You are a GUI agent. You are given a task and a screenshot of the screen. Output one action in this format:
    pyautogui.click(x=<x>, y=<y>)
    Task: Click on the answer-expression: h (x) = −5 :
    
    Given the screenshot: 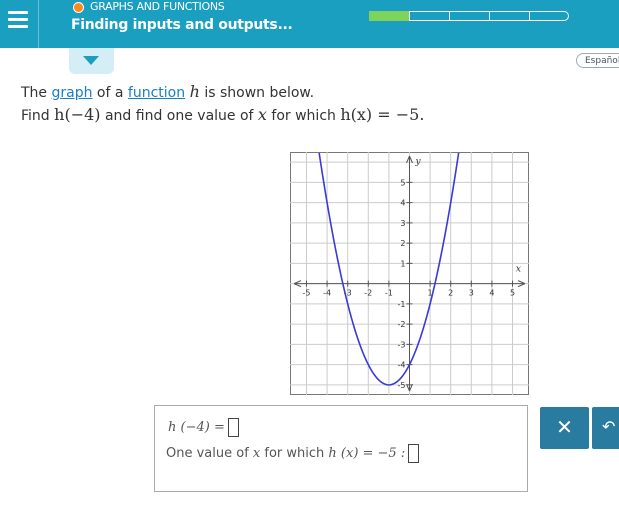 What is the action you would take?
    pyautogui.click(x=367, y=453)
    